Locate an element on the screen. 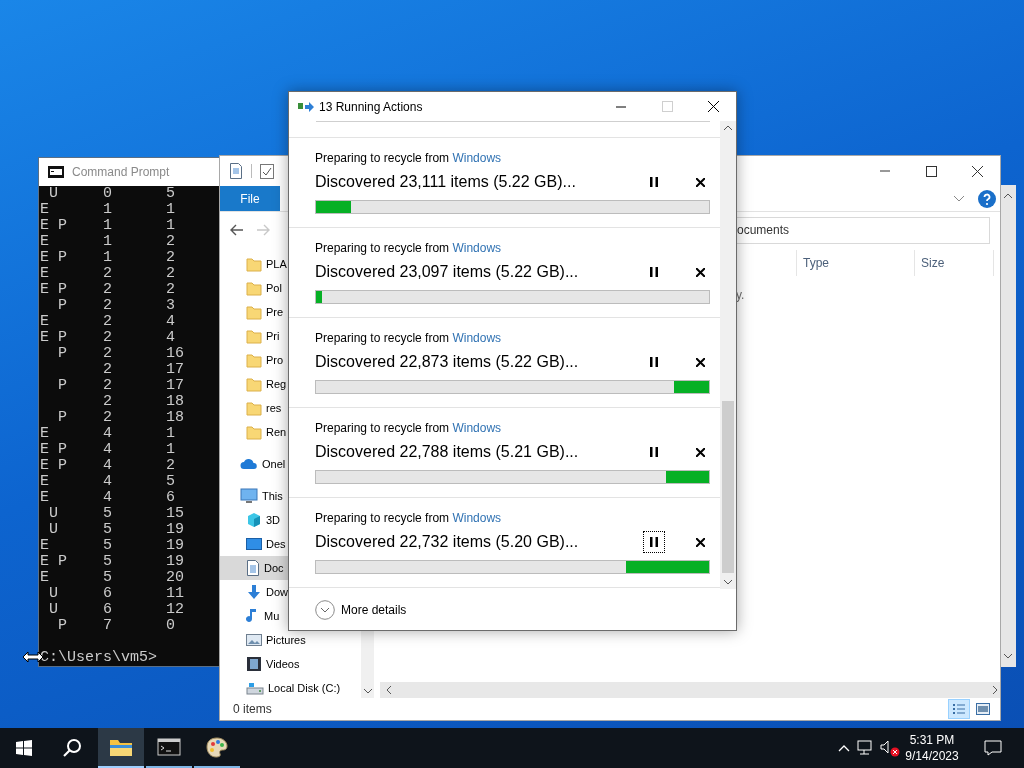 This screenshot has height=768, width=1024. console-line: E 2 4 is located at coordinates (108, 322).